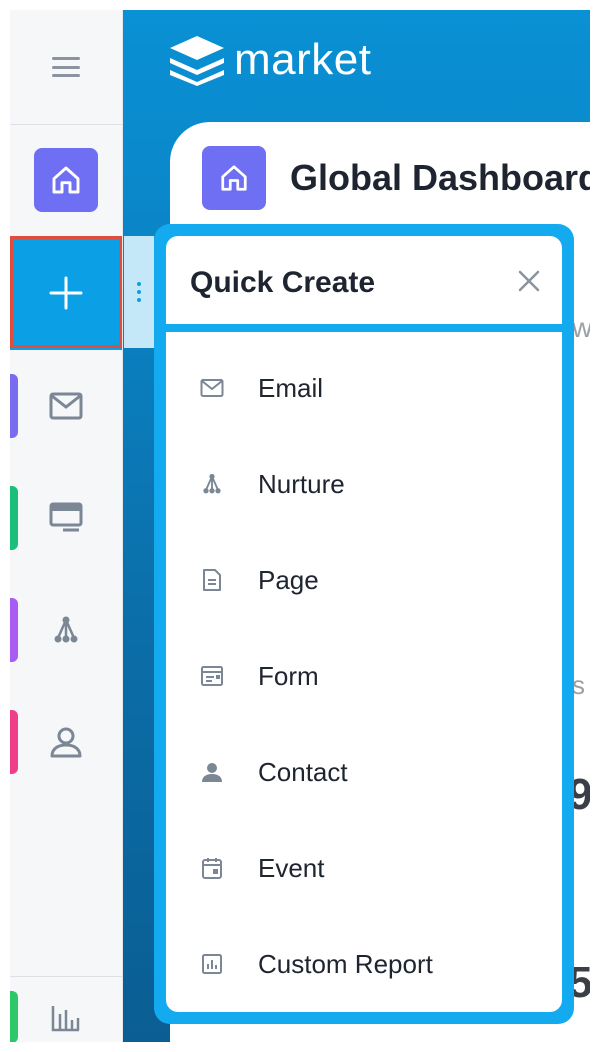 The height and width of the screenshot is (1052, 600). Describe the element at coordinates (345, 963) in the screenshot. I see `item-label: Custom Report` at that location.